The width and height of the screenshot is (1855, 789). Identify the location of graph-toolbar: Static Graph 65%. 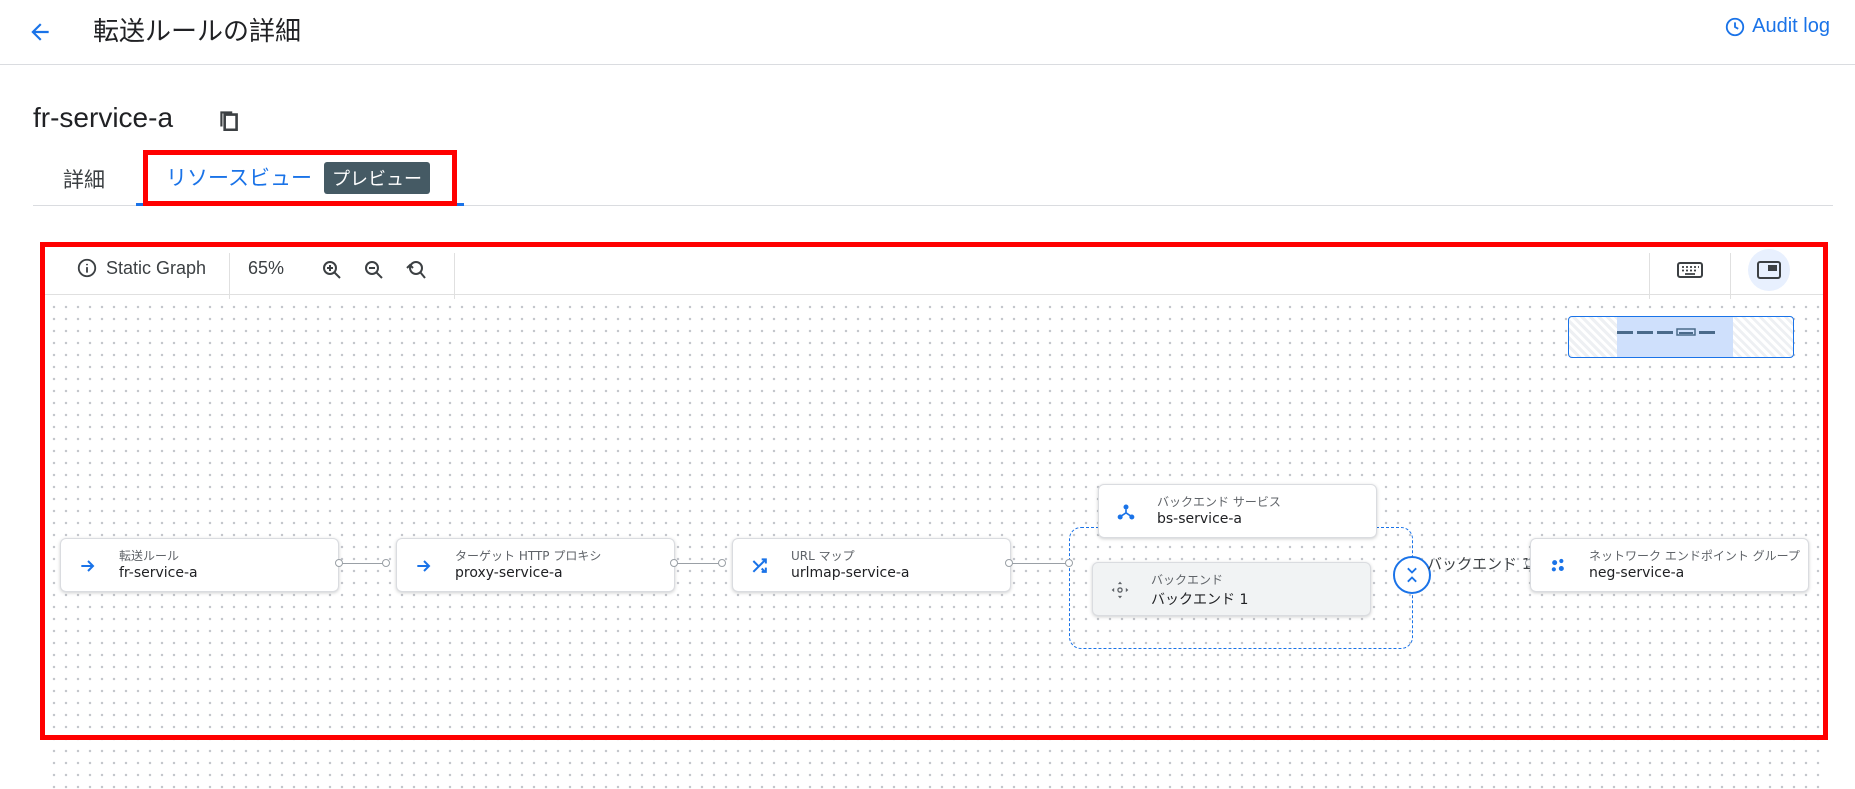
(934, 272).